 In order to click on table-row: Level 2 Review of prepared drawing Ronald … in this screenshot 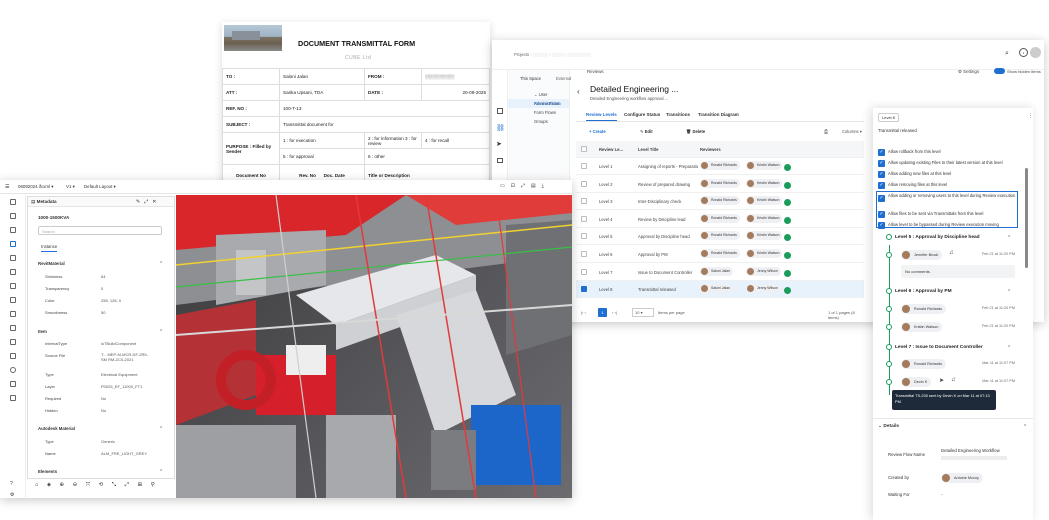, I will do `click(720, 184)`.